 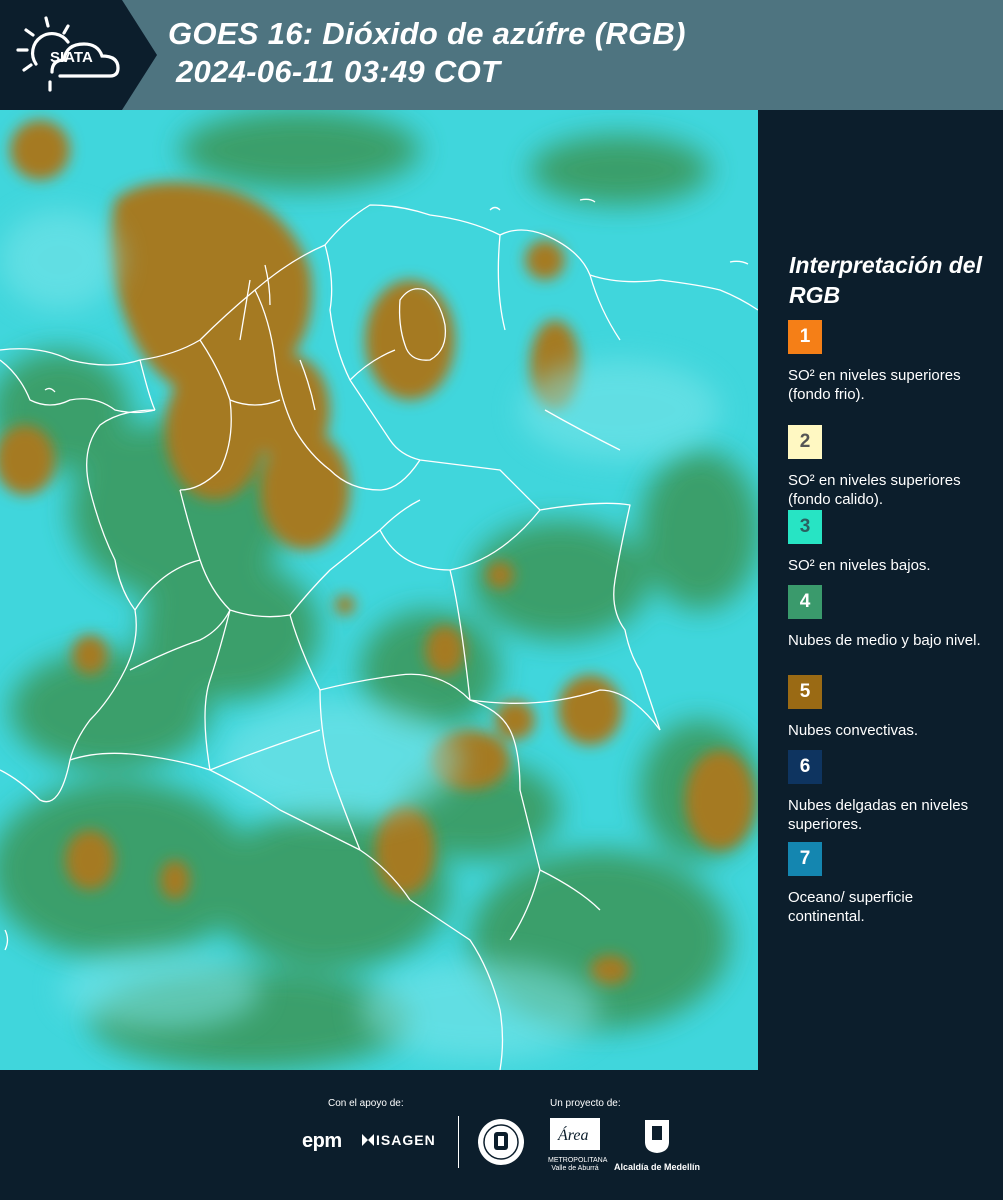 I want to click on area-logo-line1: METROPOLITANA, so click(x=578, y=1160).